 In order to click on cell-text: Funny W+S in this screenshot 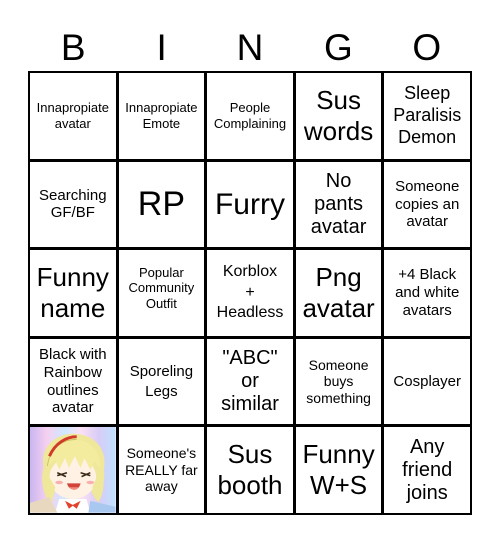, I will do `click(338, 470)`.